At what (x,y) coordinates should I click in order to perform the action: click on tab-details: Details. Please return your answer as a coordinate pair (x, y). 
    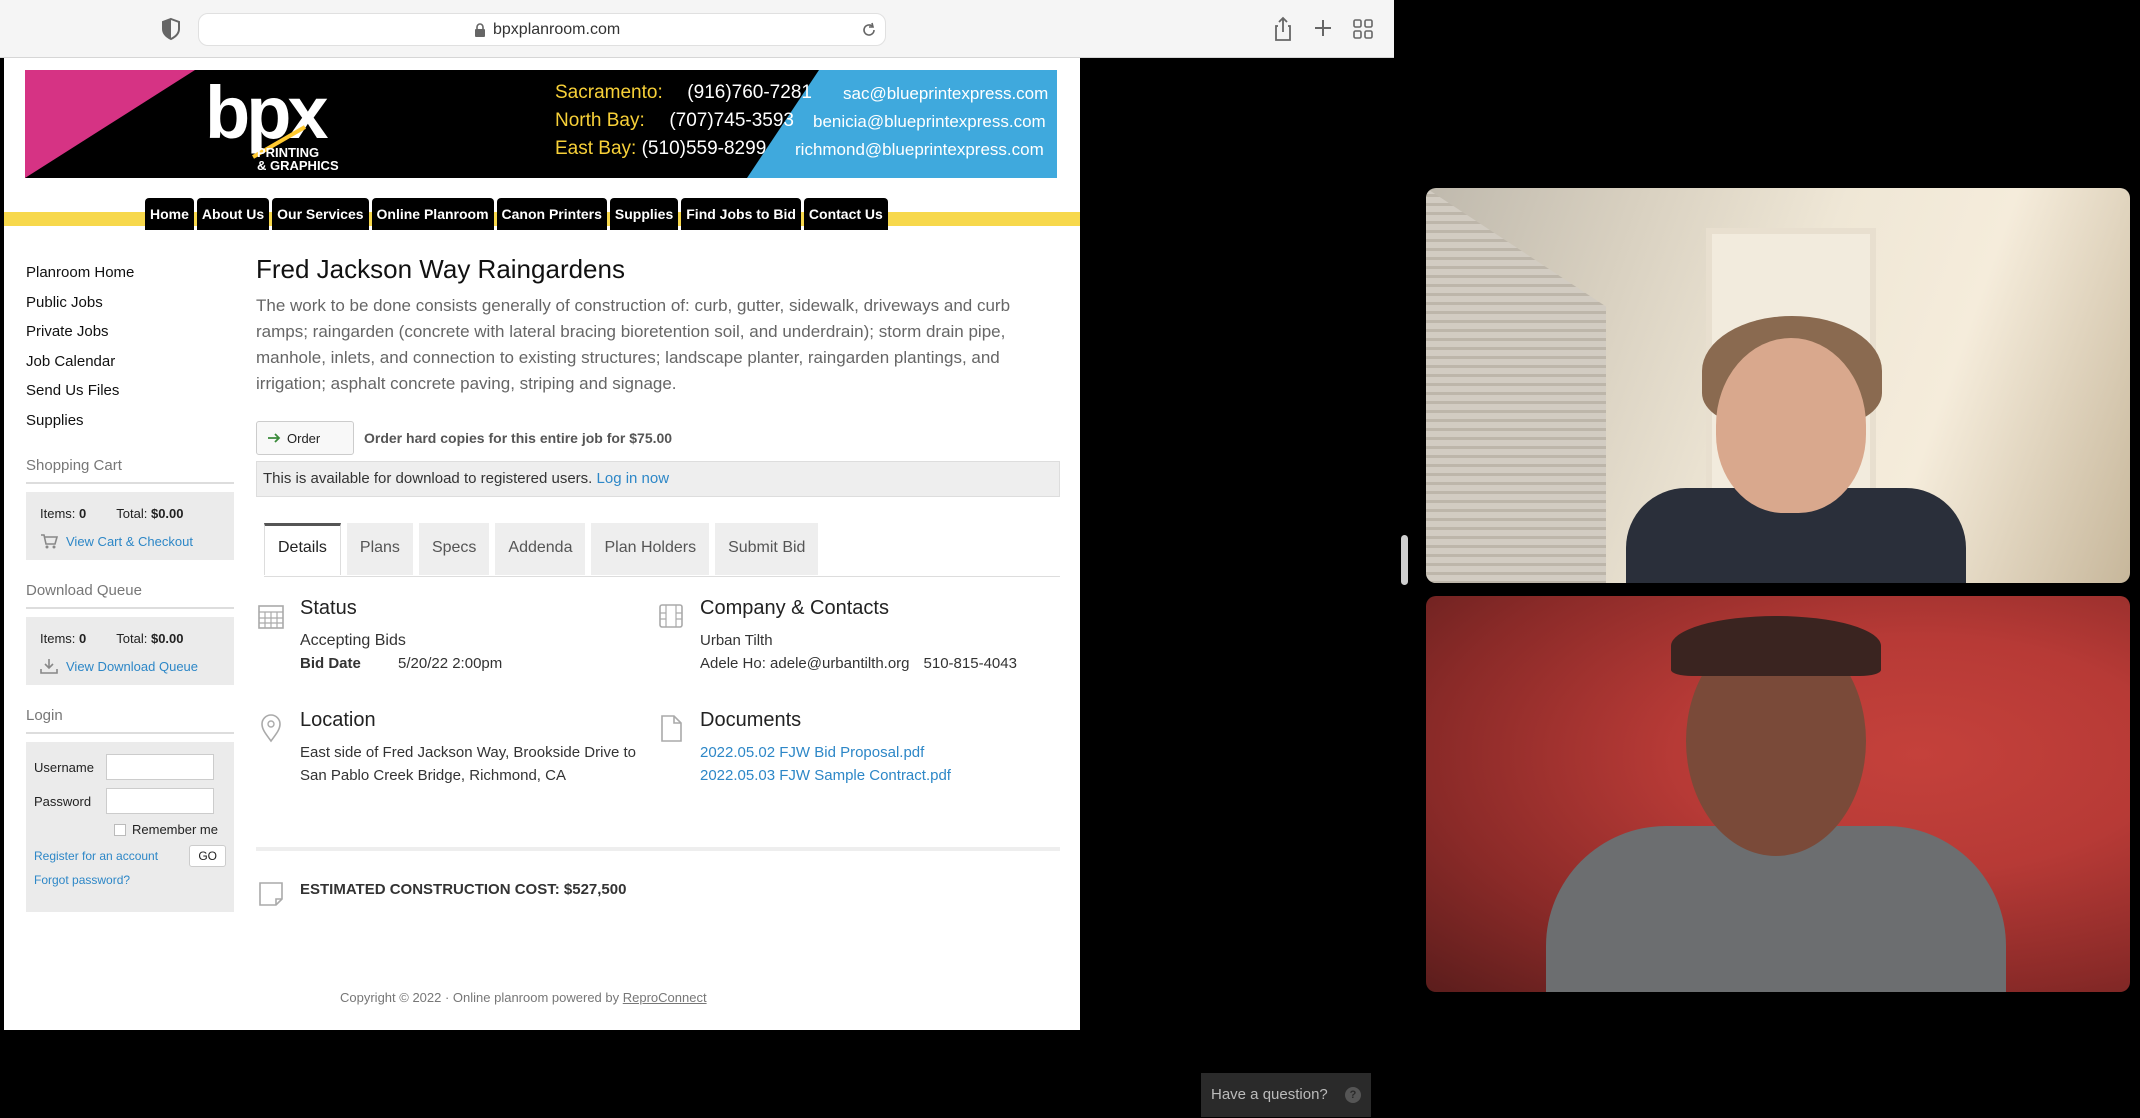
    Looking at the image, I should click on (302, 549).